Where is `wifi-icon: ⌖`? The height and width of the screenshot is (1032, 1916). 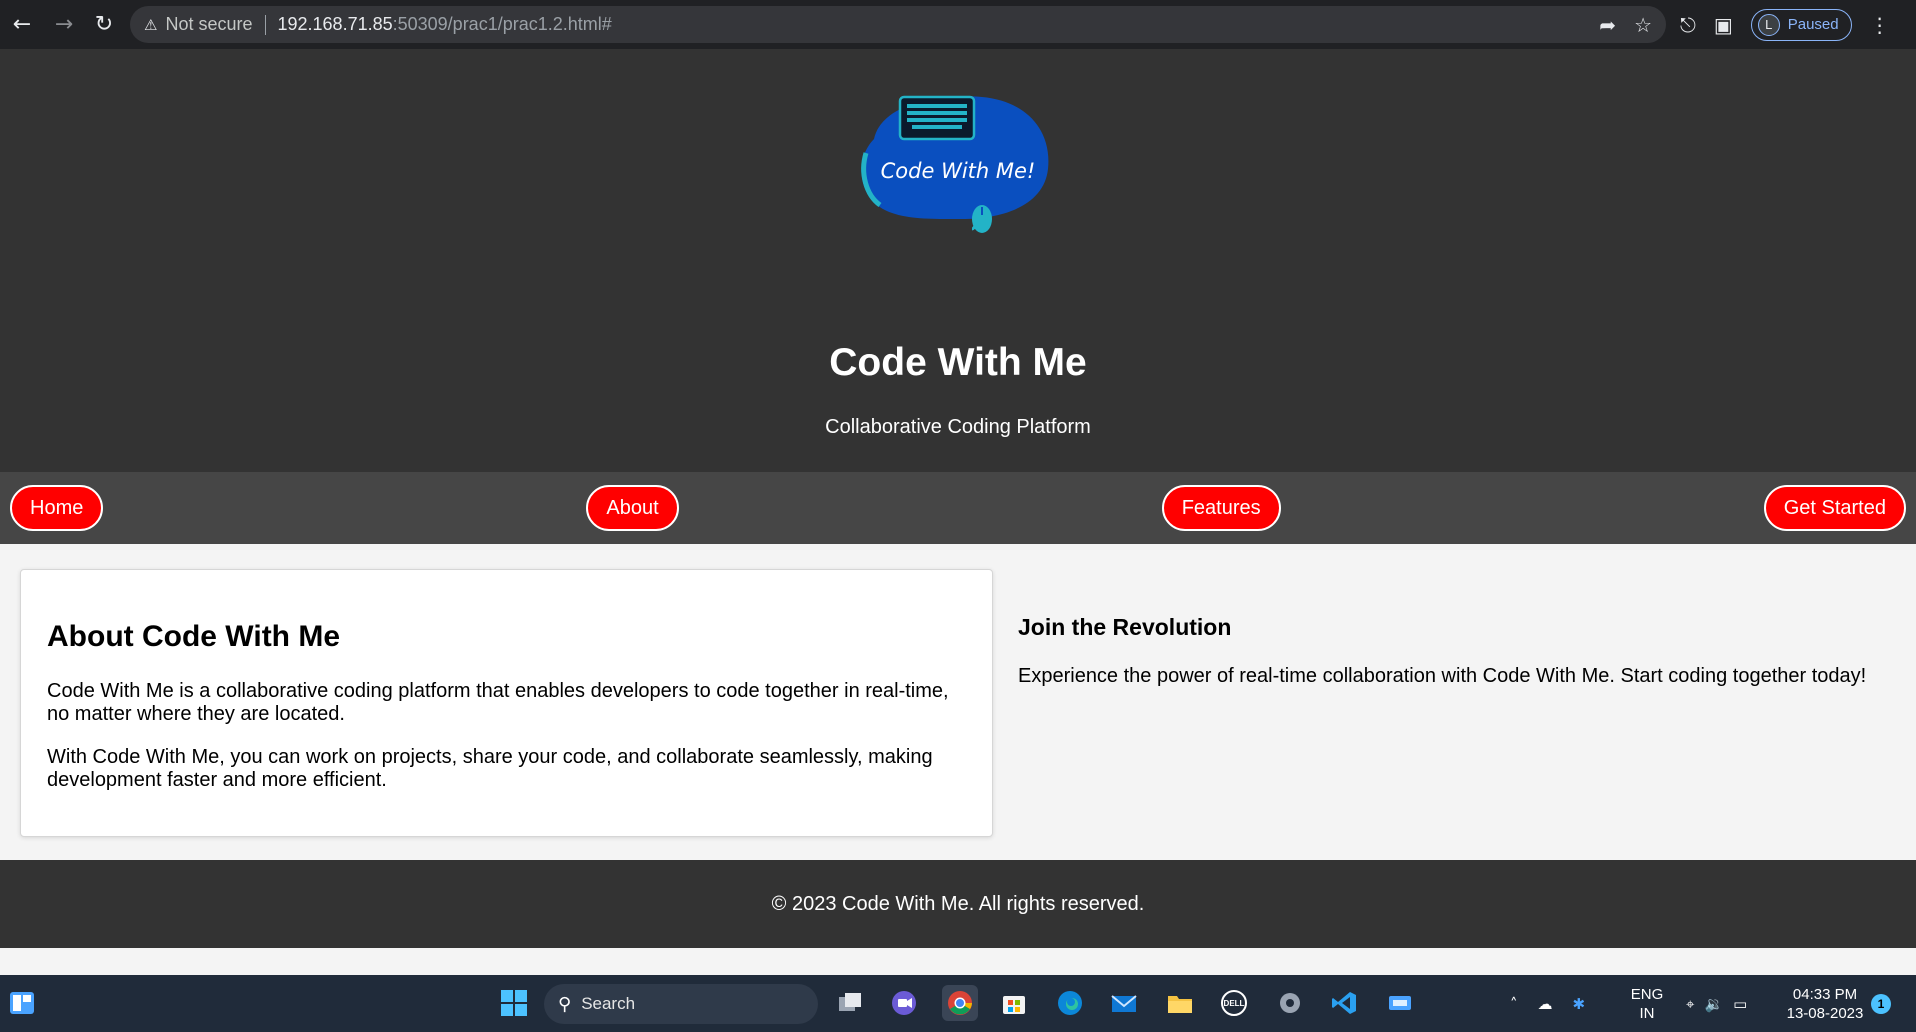
wifi-icon: ⌖ is located at coordinates (1690, 1004).